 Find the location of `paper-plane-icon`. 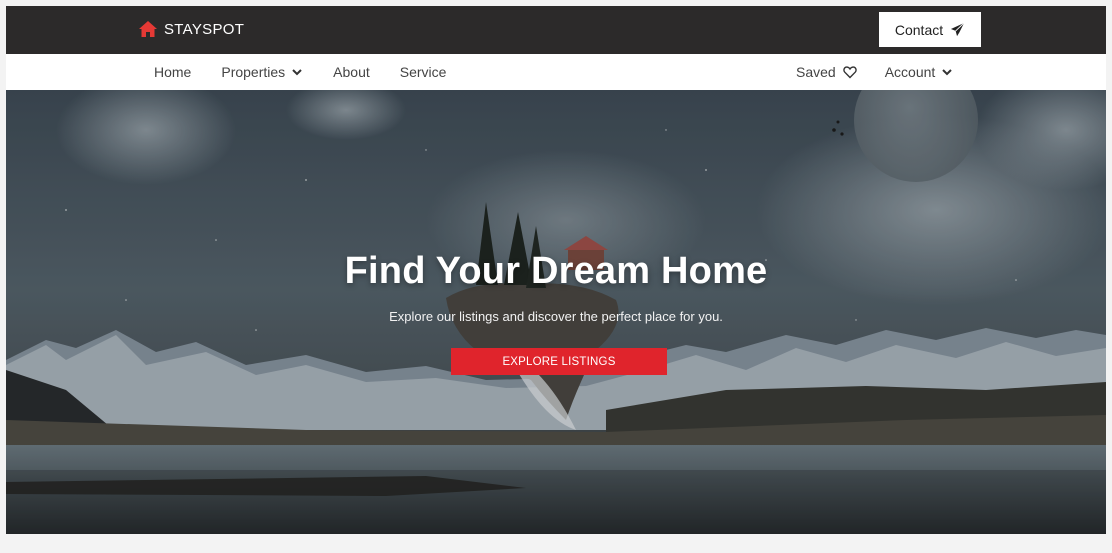

paper-plane-icon is located at coordinates (958, 29).